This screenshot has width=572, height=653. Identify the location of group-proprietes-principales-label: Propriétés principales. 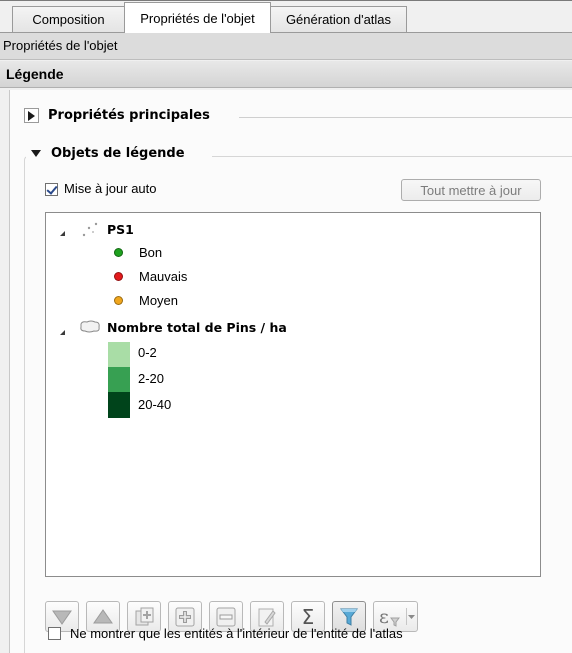
(129, 115).